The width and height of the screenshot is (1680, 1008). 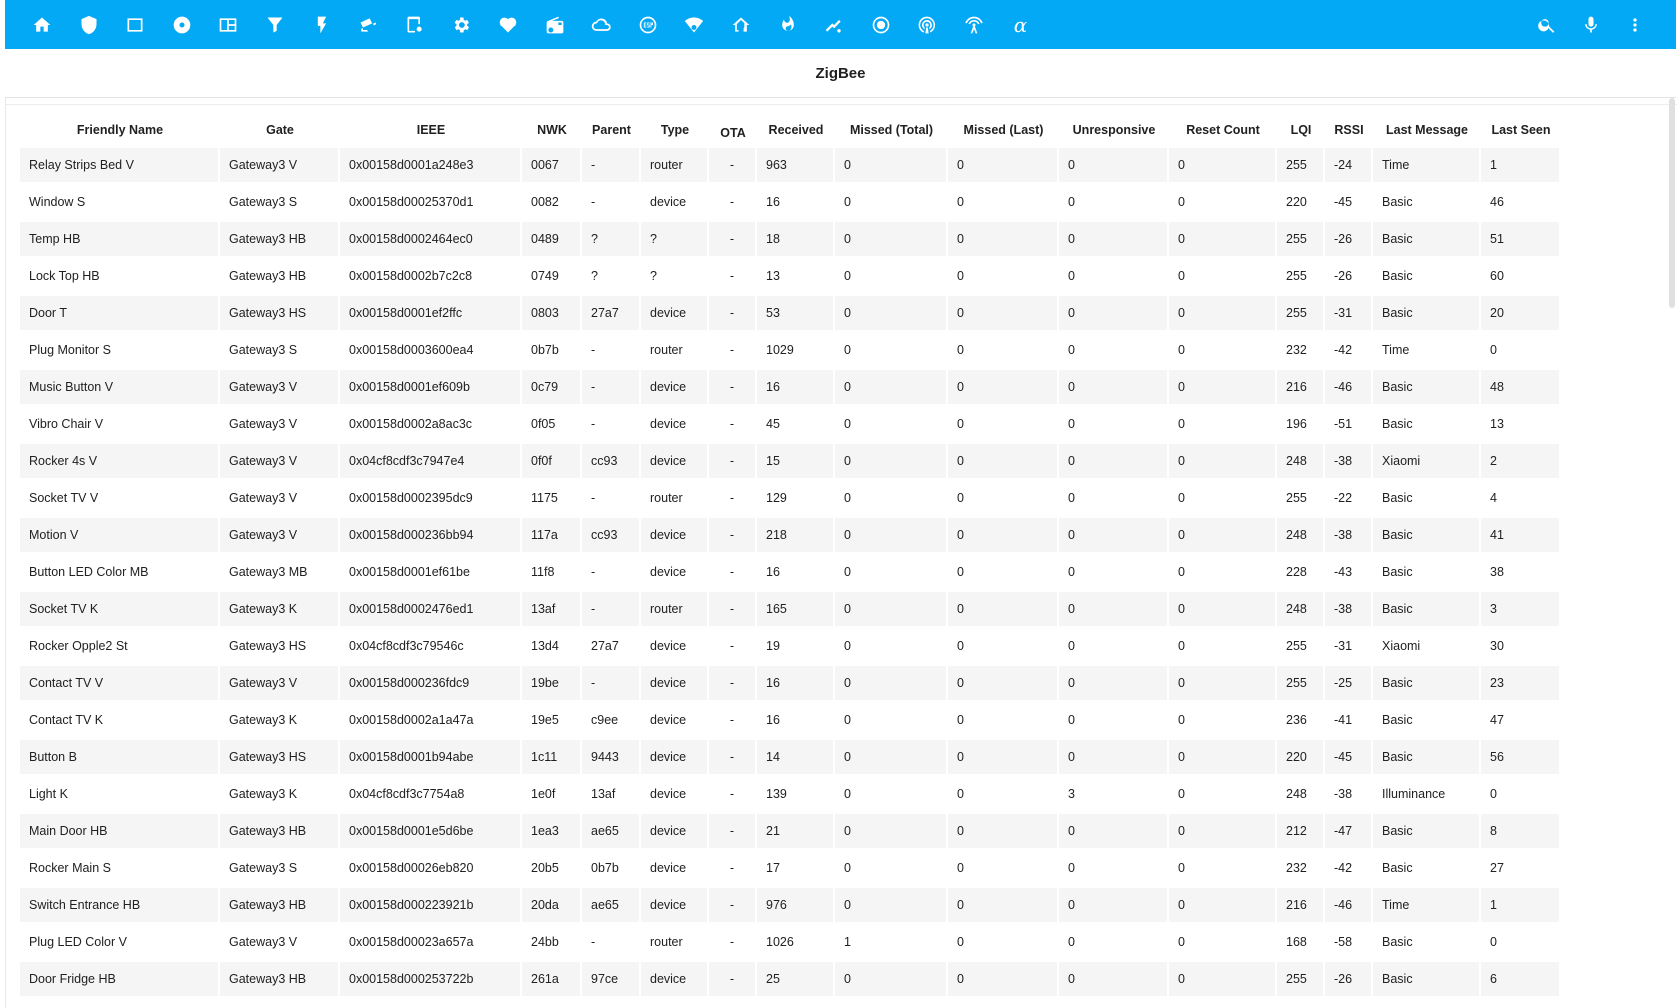 What do you see at coordinates (1521, 536) in the screenshot?
I see `table-cell: 41` at bounding box center [1521, 536].